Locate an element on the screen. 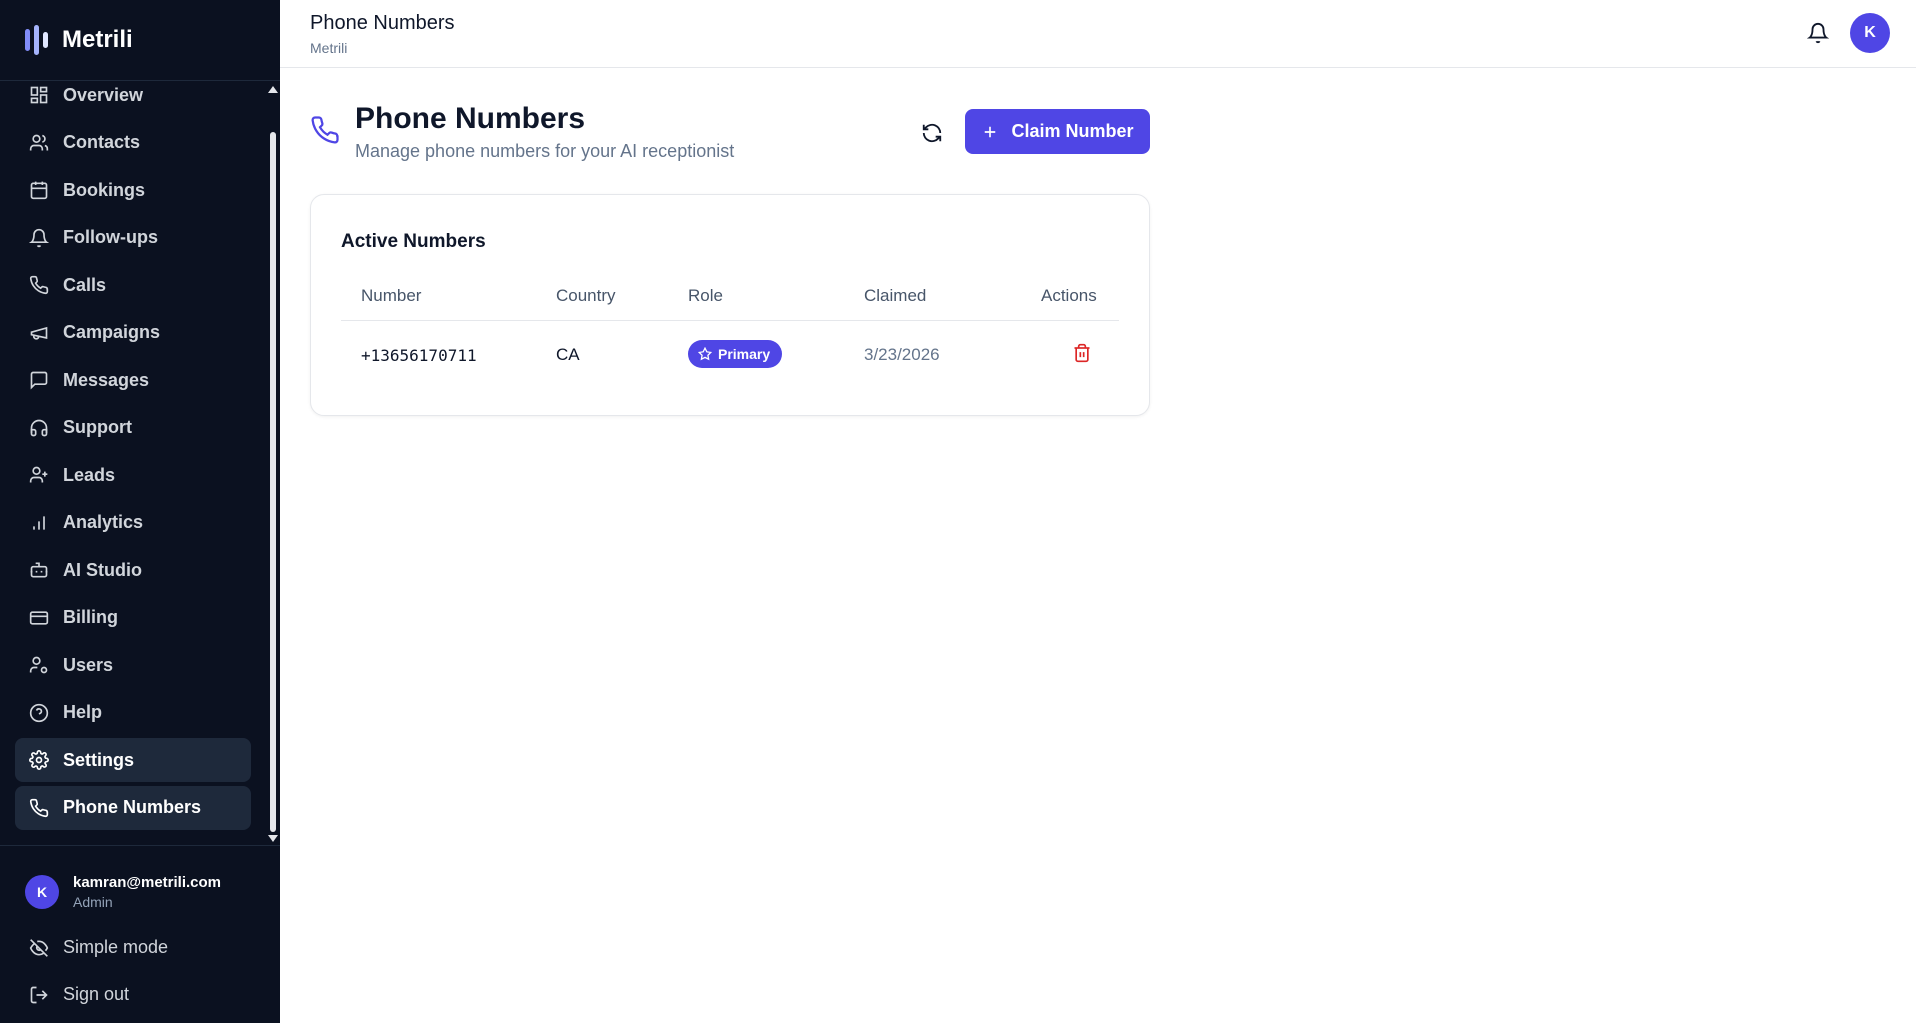 The width and height of the screenshot is (1916, 1023). sidebar-item-ai-studio: AI Studio is located at coordinates (133, 570).